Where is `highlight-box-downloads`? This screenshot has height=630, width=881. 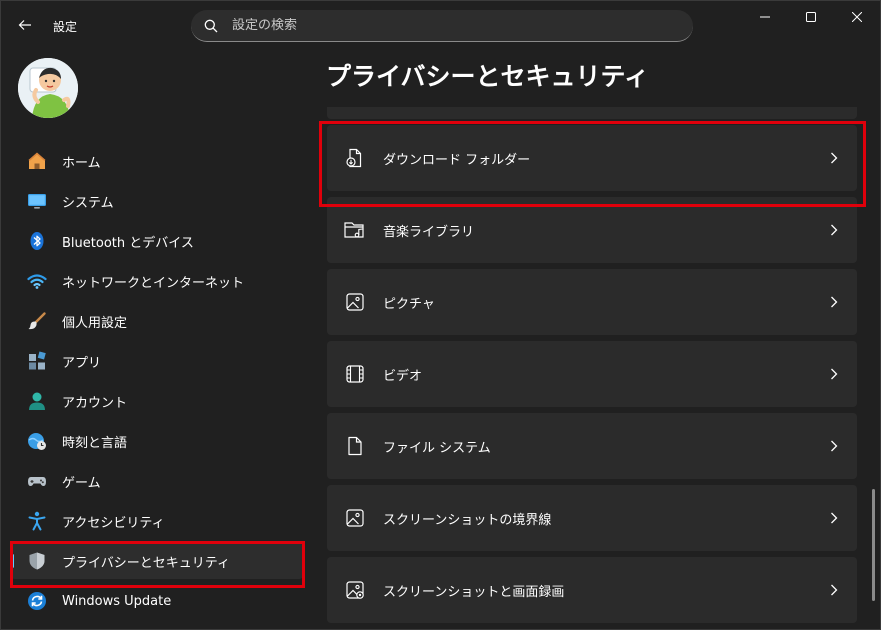 highlight-box-downloads is located at coordinates (592, 164).